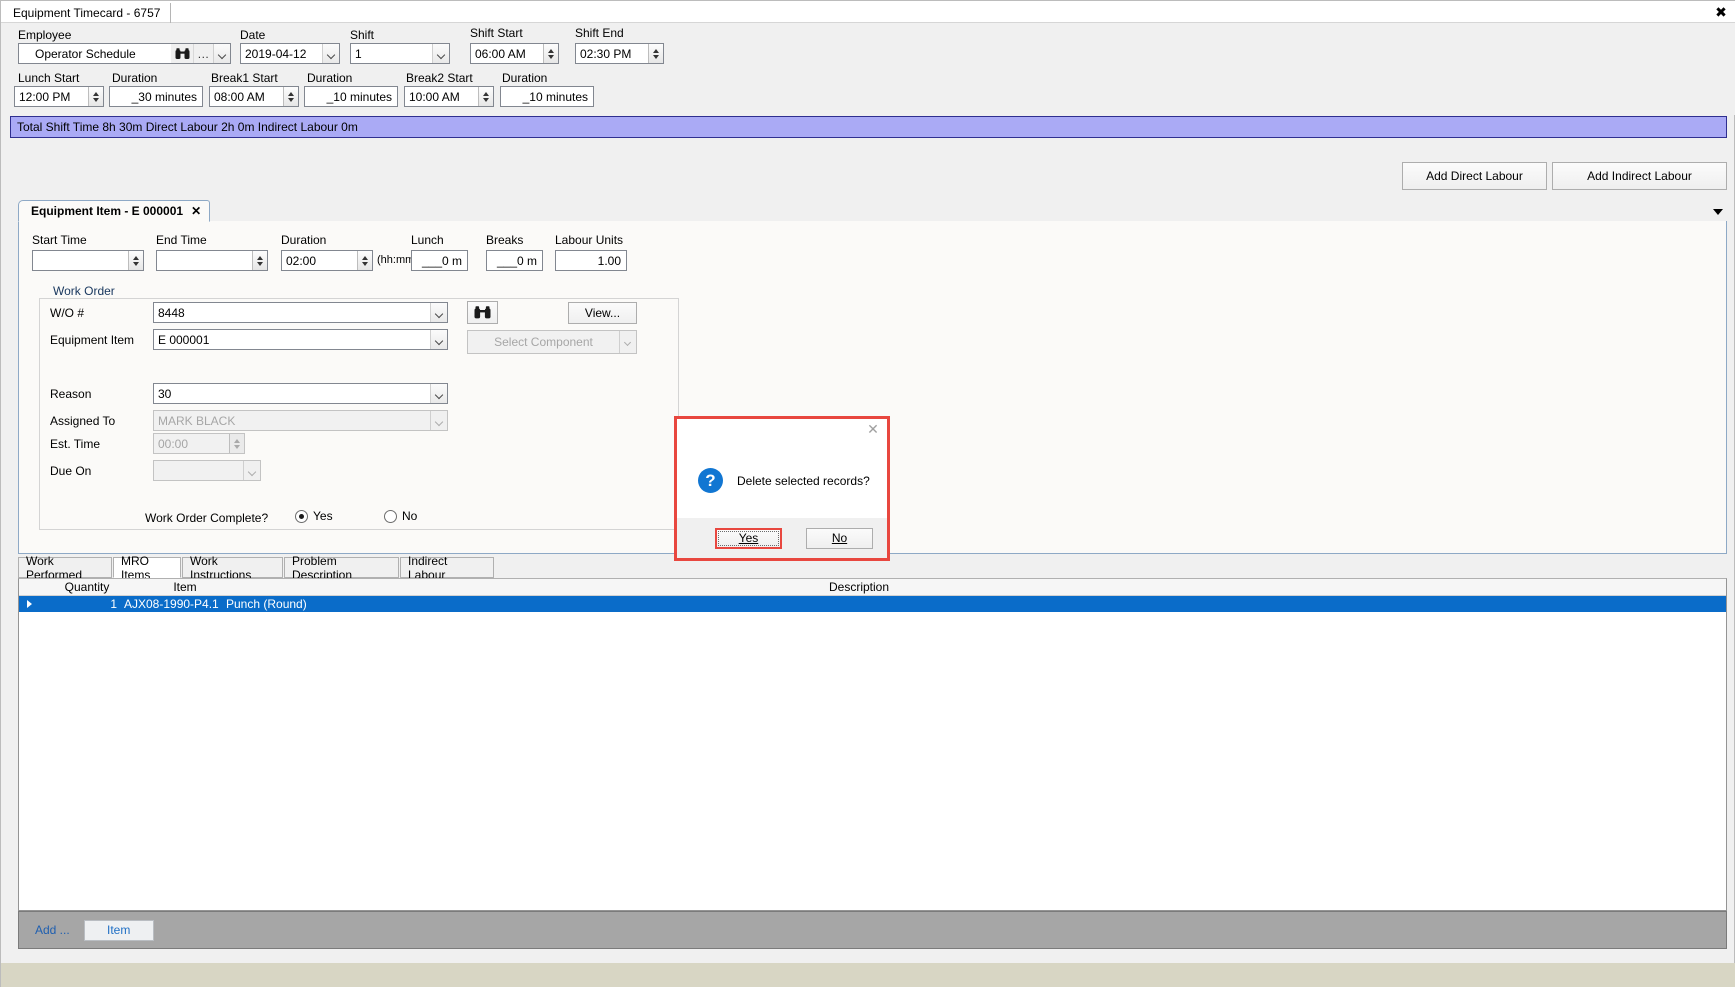 The image size is (1735, 987). I want to click on tab-mro-items: MRO Items, so click(147, 568).